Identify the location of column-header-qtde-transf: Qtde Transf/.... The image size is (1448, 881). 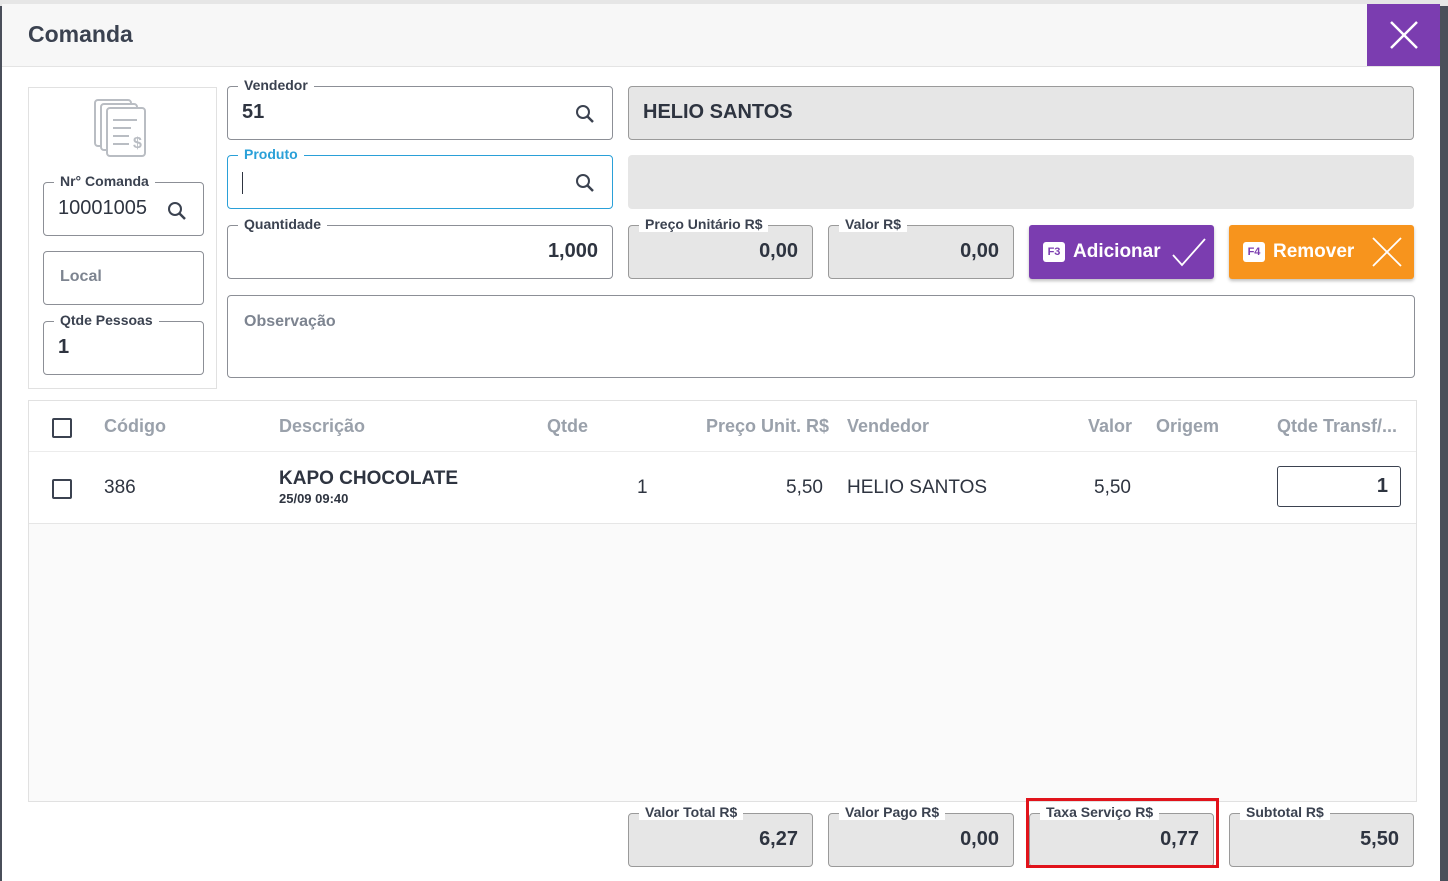
(1337, 426).